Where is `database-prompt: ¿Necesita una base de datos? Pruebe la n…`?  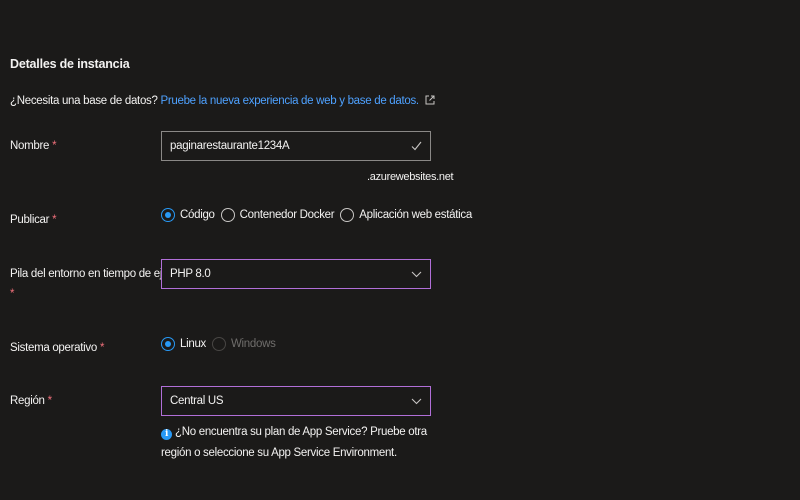
database-prompt: ¿Necesita una base de datos? Pruebe la n… is located at coordinates (222, 101).